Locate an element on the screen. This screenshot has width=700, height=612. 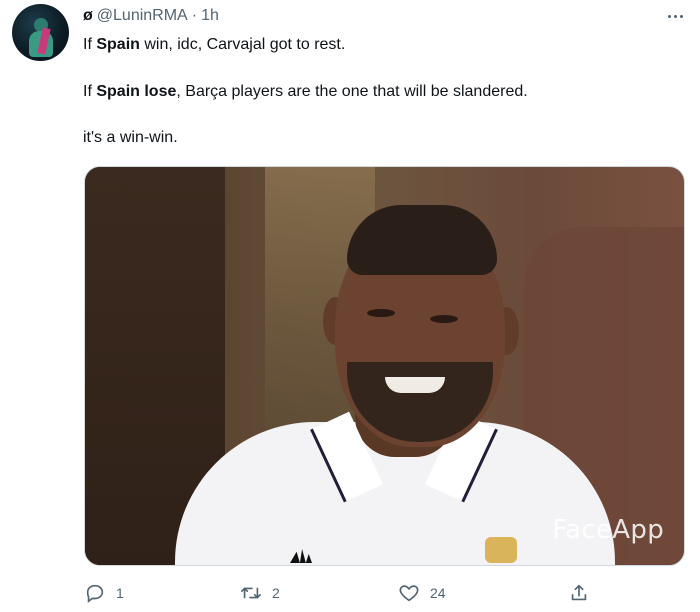
reply-button: 1 is located at coordinates (104, 593).